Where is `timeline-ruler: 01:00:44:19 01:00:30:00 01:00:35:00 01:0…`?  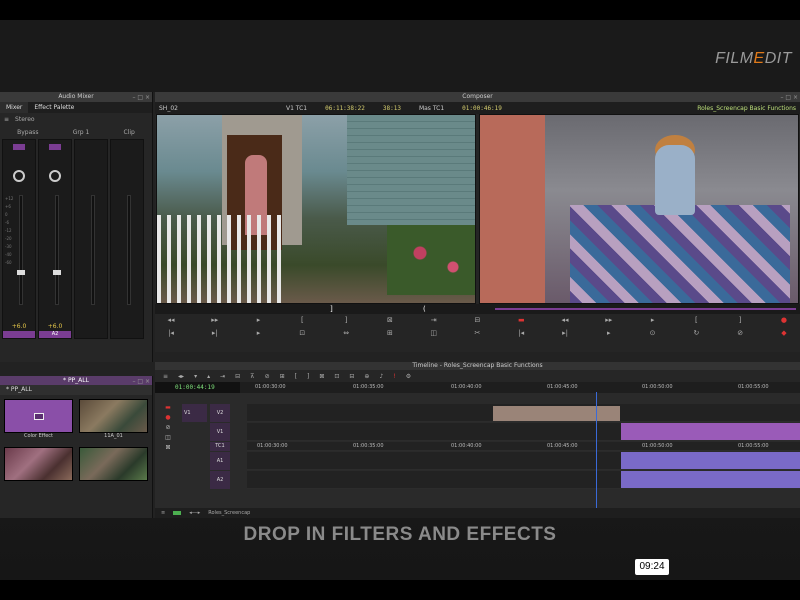 timeline-ruler: 01:00:44:19 01:00:30:00 01:00:35:00 01:0… is located at coordinates (477, 387).